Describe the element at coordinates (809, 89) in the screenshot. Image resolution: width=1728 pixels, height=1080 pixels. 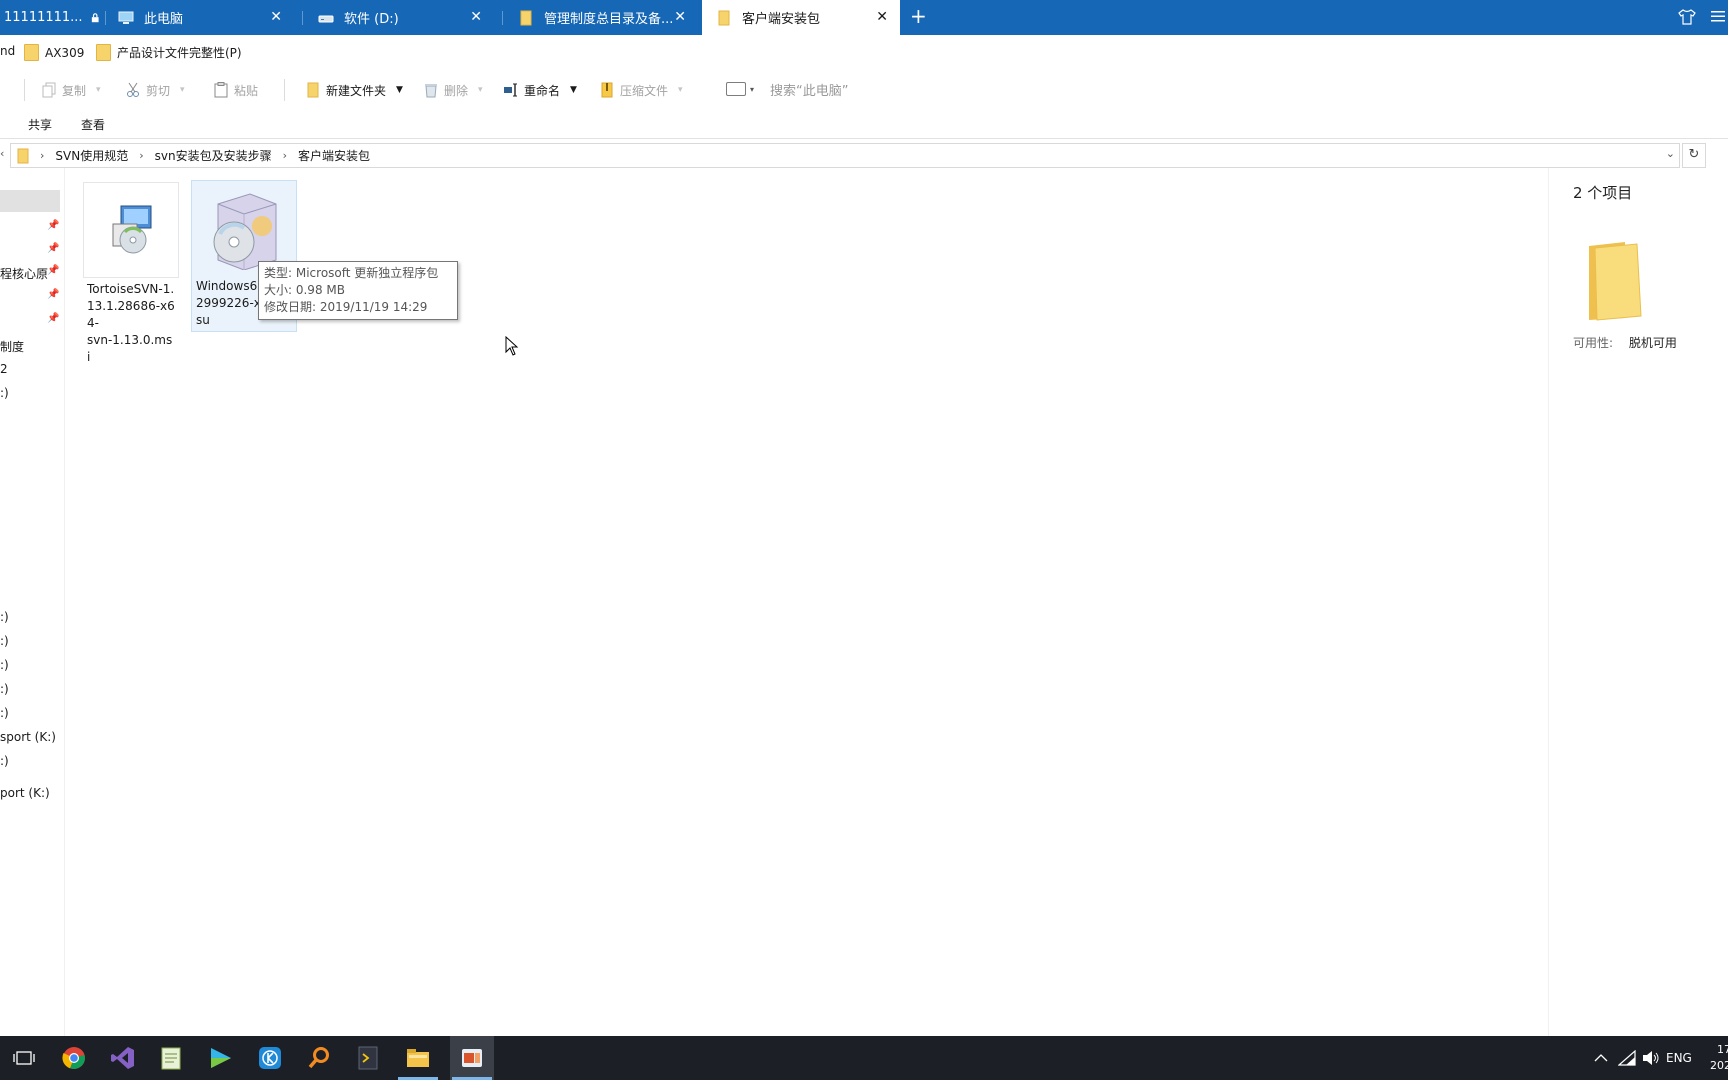
I see `search-input: 搜索“此电脑”` at that location.